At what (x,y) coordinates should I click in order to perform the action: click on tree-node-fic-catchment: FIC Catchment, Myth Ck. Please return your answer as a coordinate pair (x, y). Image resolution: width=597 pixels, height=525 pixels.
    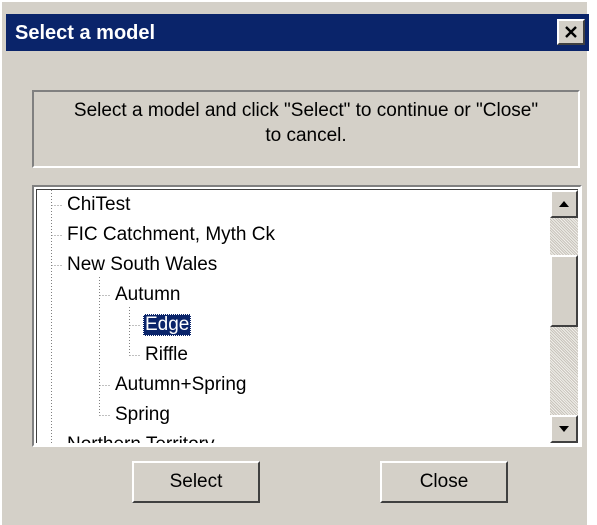
    Looking at the image, I should click on (171, 235).